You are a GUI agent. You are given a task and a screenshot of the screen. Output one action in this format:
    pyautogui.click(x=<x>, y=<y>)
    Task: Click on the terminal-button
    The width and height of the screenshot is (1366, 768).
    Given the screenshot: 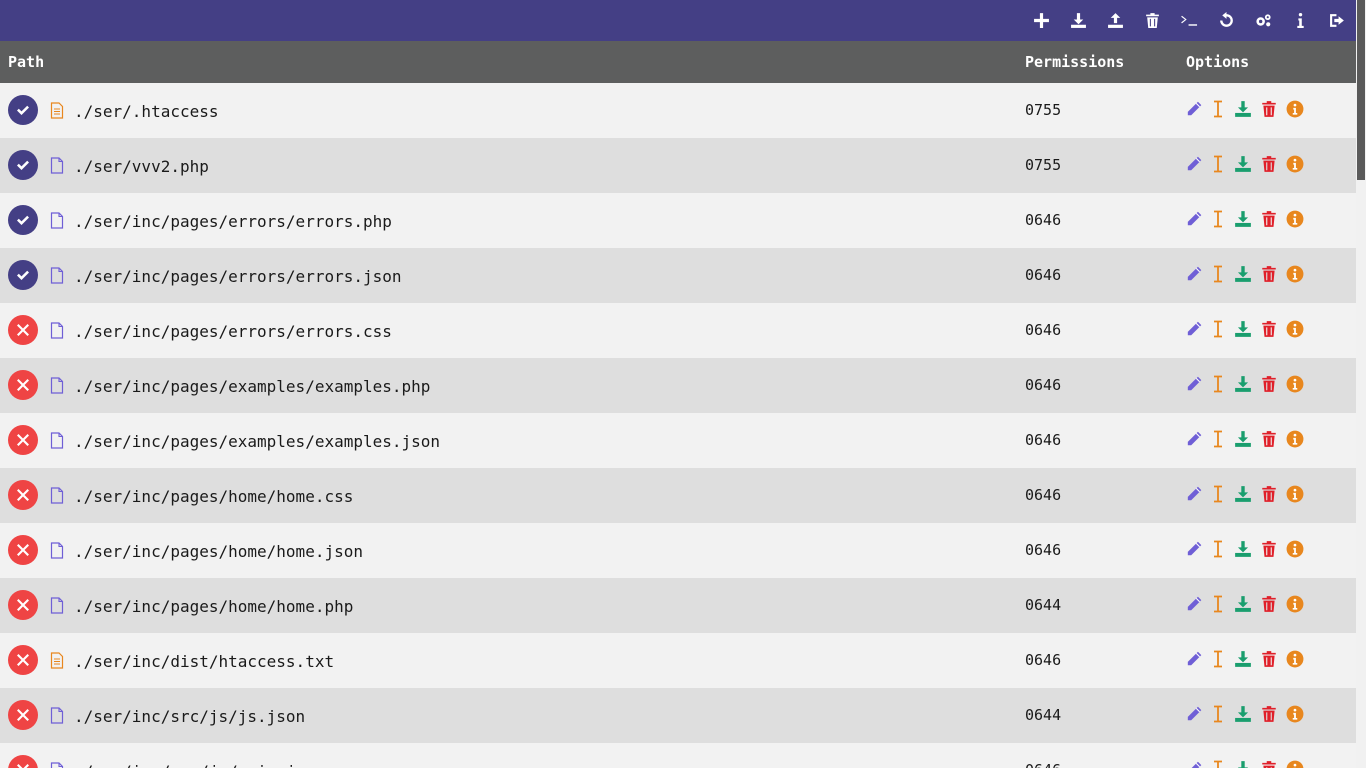 What is the action you would take?
    pyautogui.click(x=1189, y=20)
    